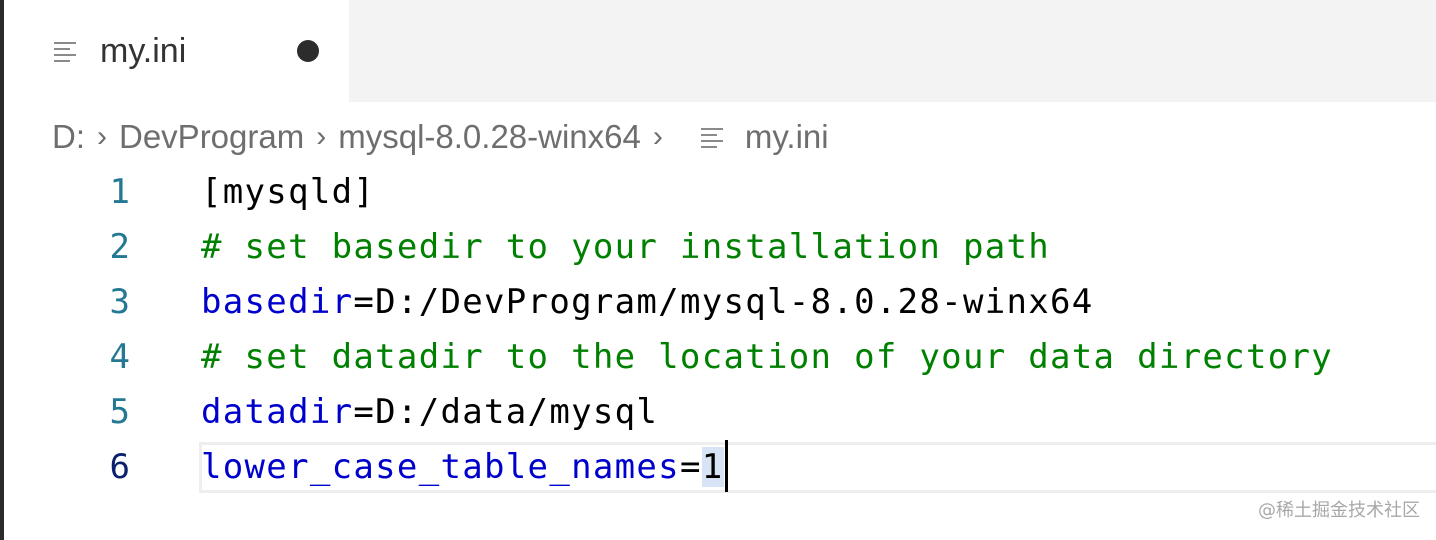 This screenshot has height=540, width=1436. I want to click on code-line: 1 [mysqld], so click(718, 192).